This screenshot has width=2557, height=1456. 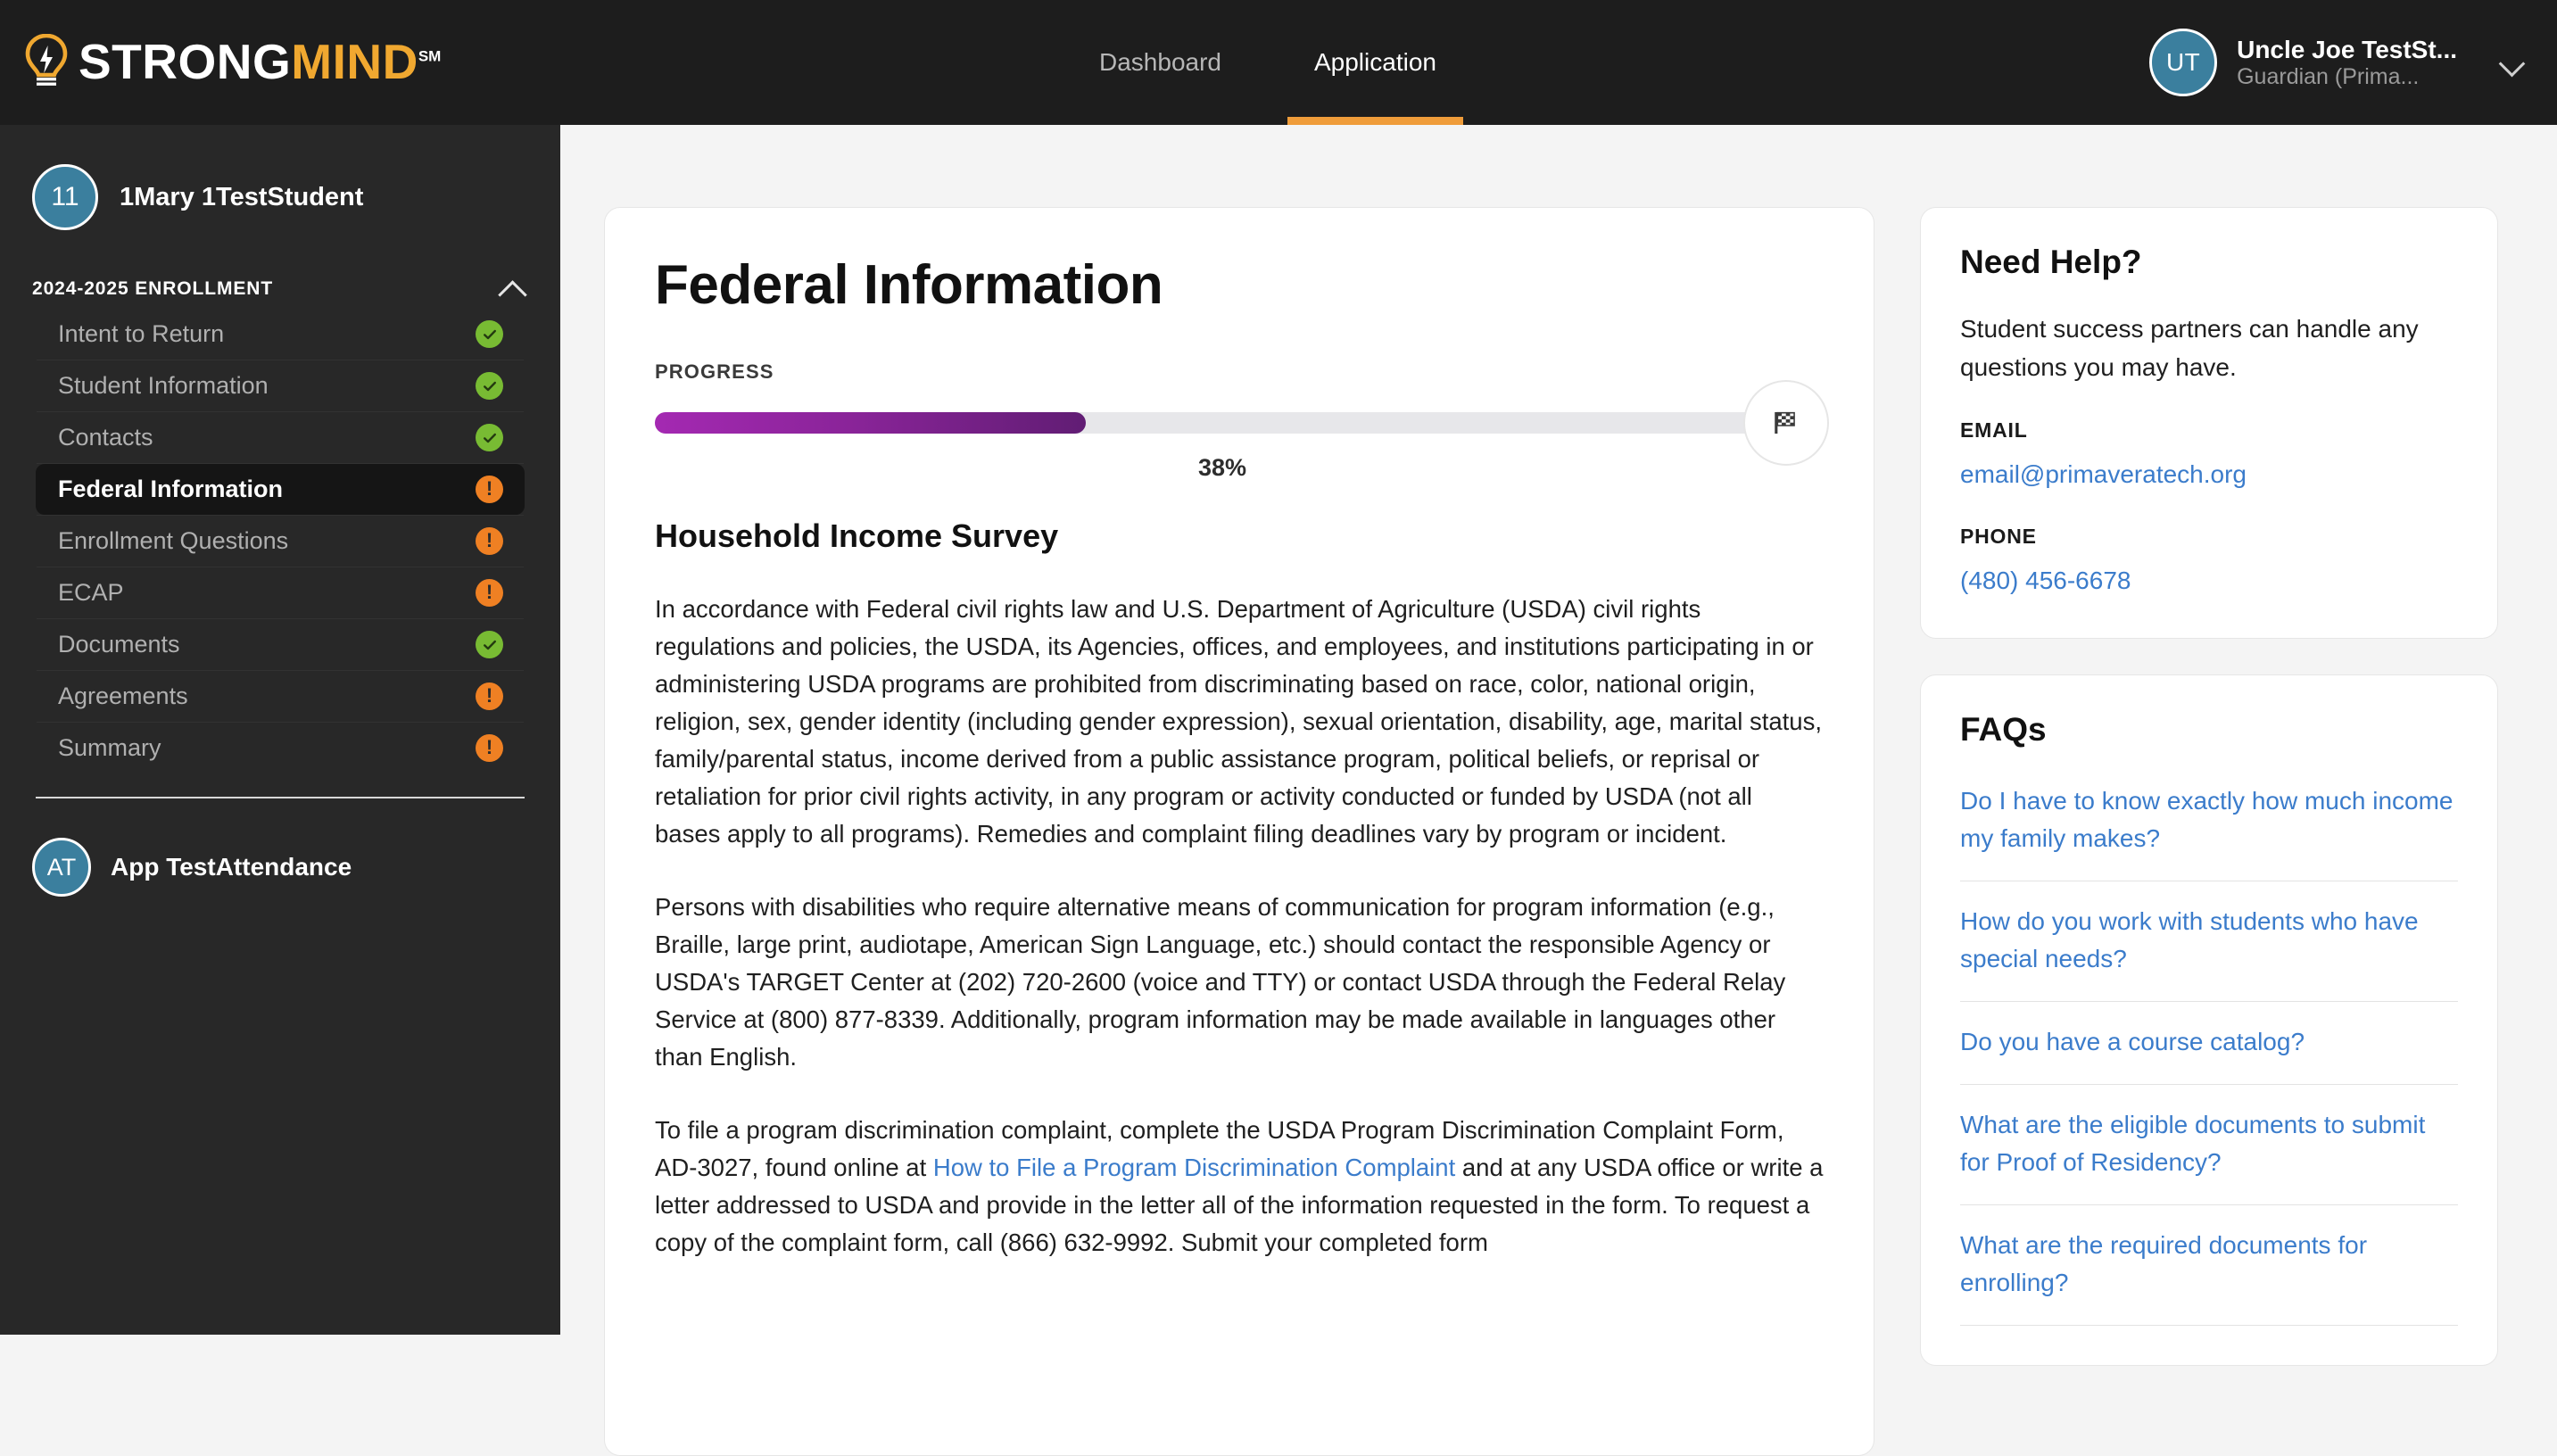 I want to click on sidebar-item-intent-to-return: Intent to Return, so click(x=281, y=334).